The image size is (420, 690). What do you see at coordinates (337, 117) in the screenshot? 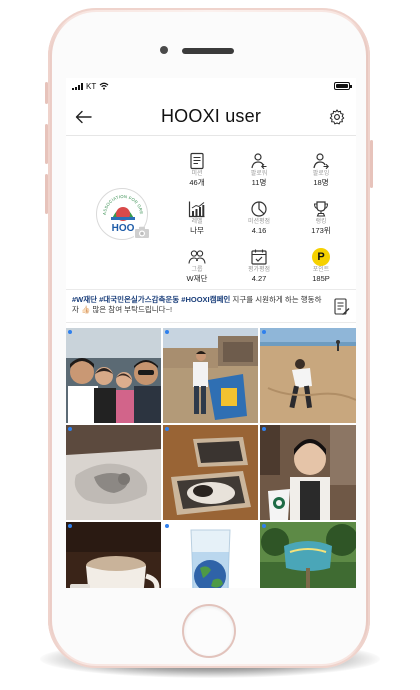
I see `gear-icon` at bounding box center [337, 117].